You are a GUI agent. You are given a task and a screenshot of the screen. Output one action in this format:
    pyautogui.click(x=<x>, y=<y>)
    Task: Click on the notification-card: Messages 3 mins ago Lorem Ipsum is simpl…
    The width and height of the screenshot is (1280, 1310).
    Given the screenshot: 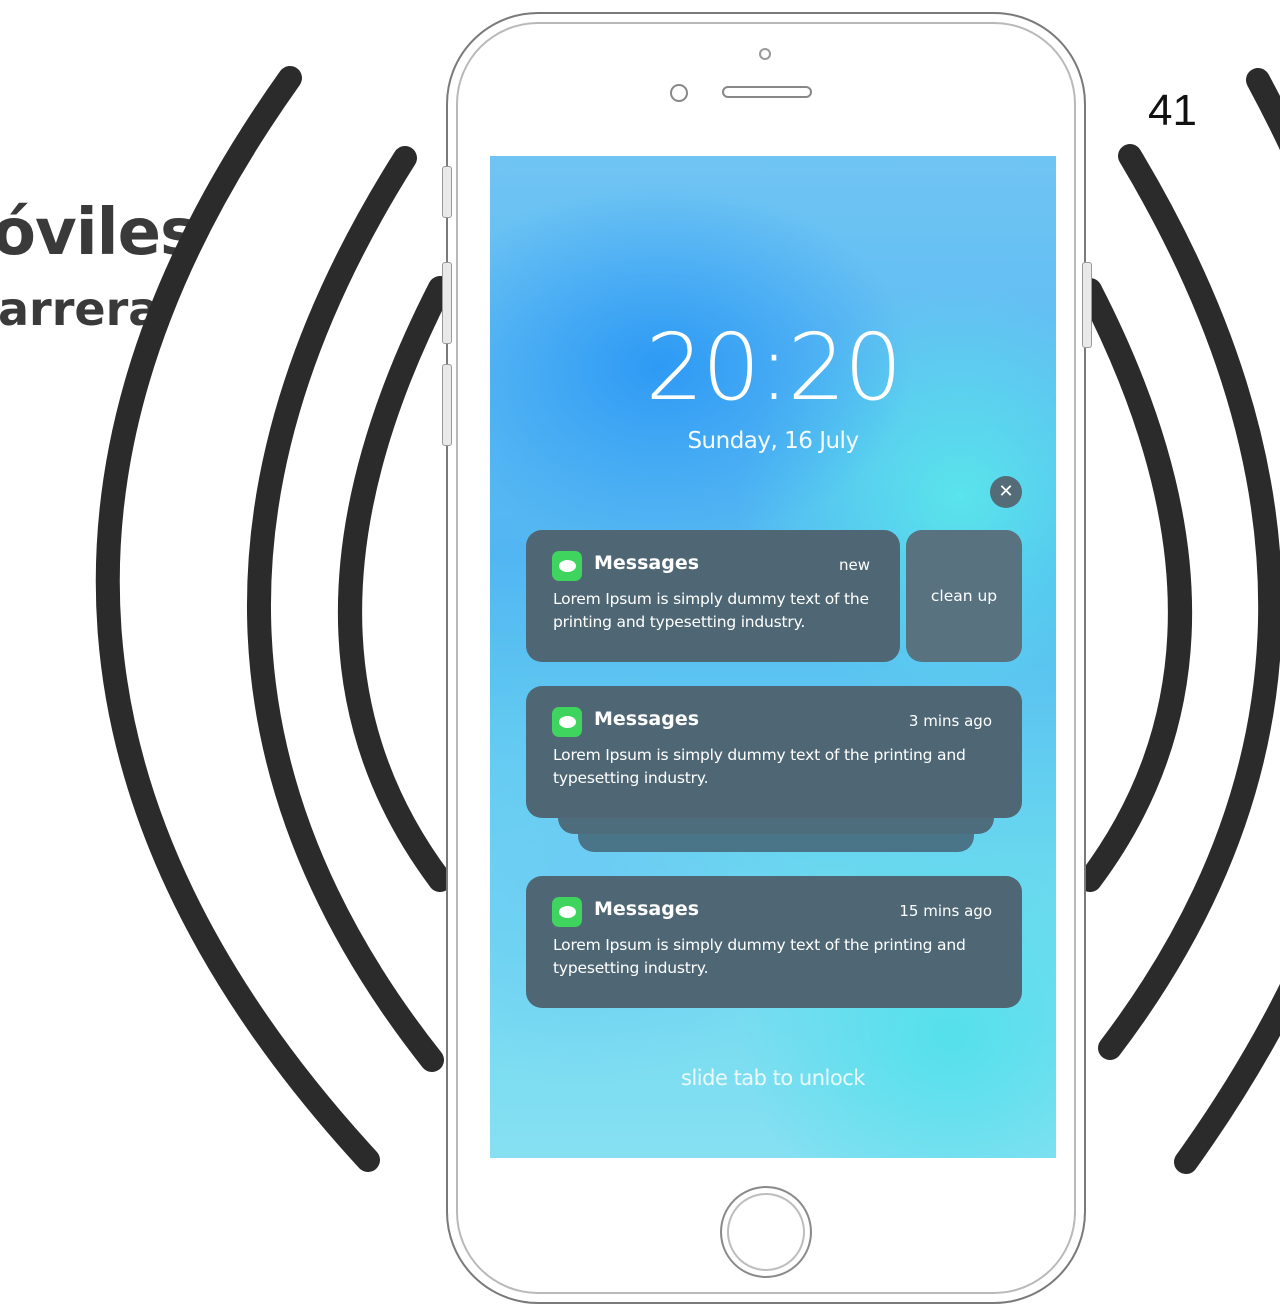 What is the action you would take?
    pyautogui.click(x=774, y=752)
    